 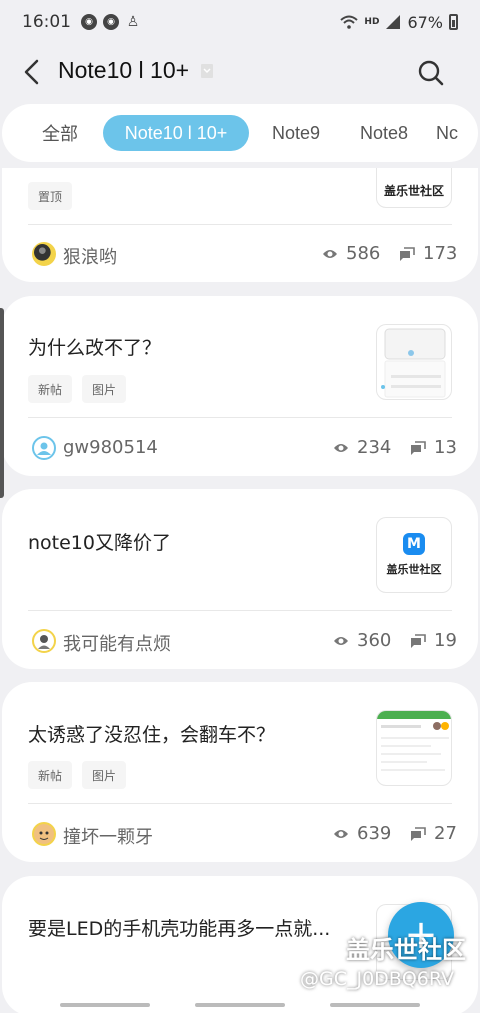 I want to click on post-title: 太诱惑了没忍住，会翻车不？, so click(x=152, y=735).